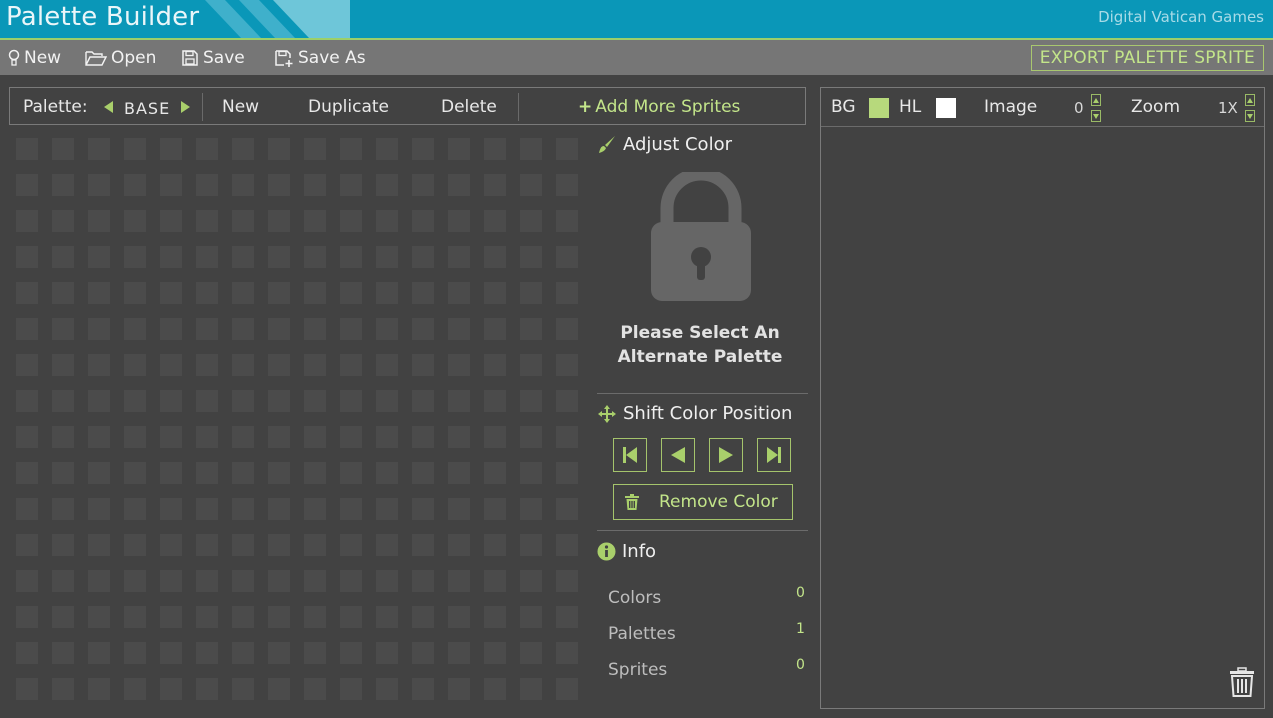 This screenshot has height=718, width=1273. Describe the element at coordinates (1096, 100) in the screenshot. I see `image-increment-button` at that location.